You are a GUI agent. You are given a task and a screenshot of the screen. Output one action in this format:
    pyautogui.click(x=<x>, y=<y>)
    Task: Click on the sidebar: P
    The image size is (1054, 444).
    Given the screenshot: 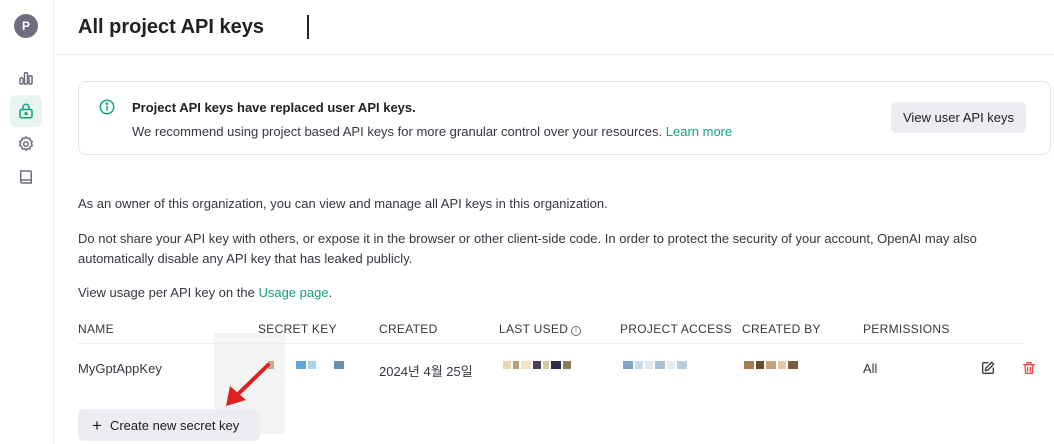 What is the action you would take?
    pyautogui.click(x=27, y=222)
    